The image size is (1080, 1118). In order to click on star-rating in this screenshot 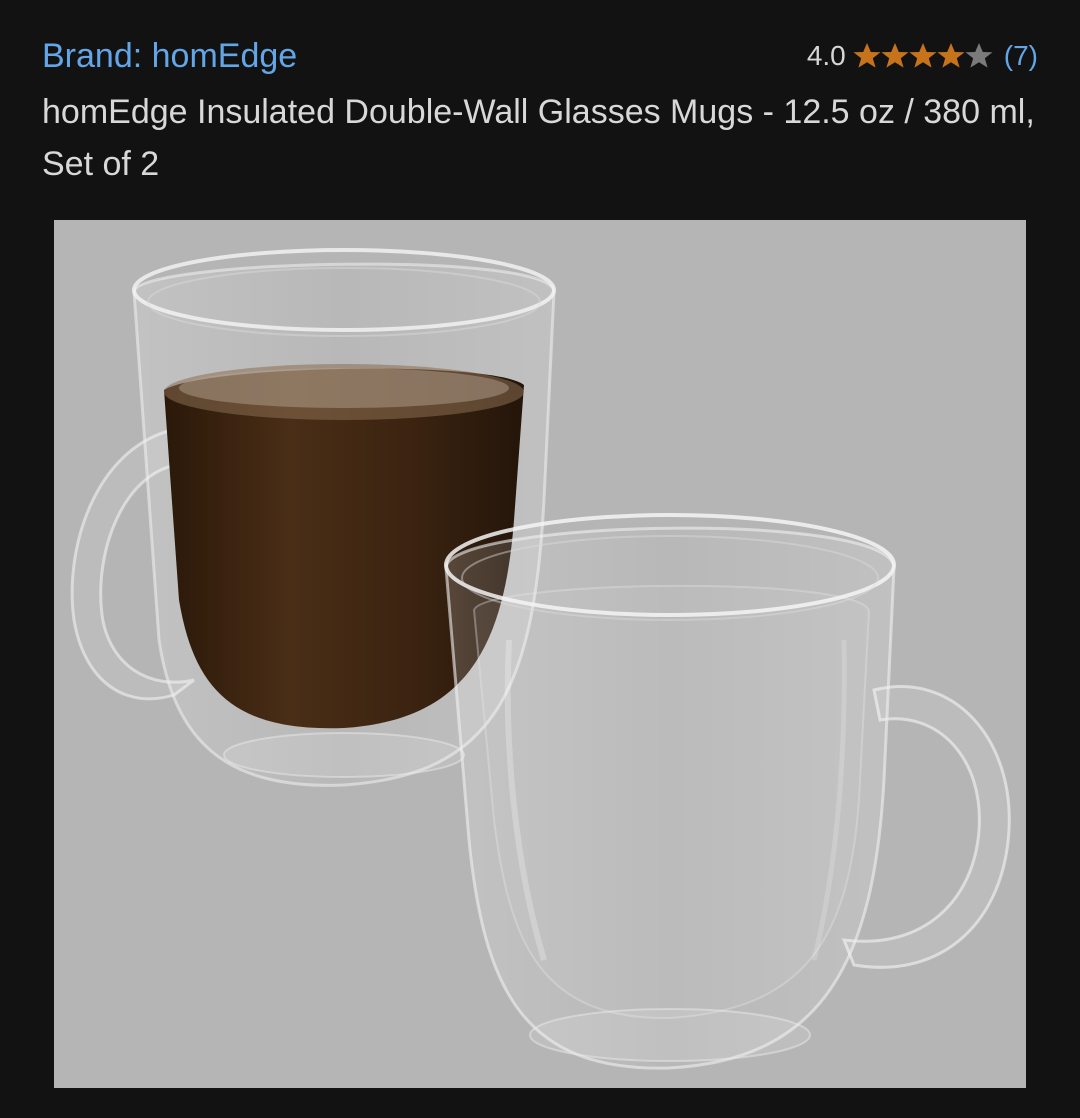, I will do `click(922, 56)`.